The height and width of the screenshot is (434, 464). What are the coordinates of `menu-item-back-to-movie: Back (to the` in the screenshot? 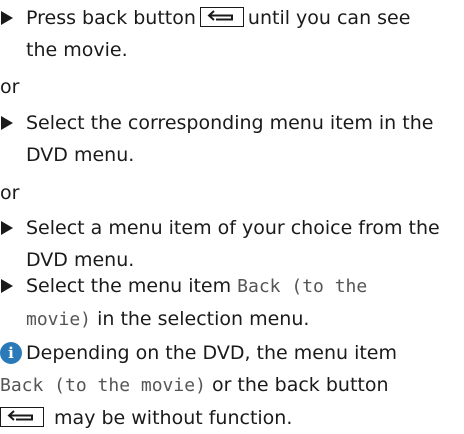 It's located at (302, 286).